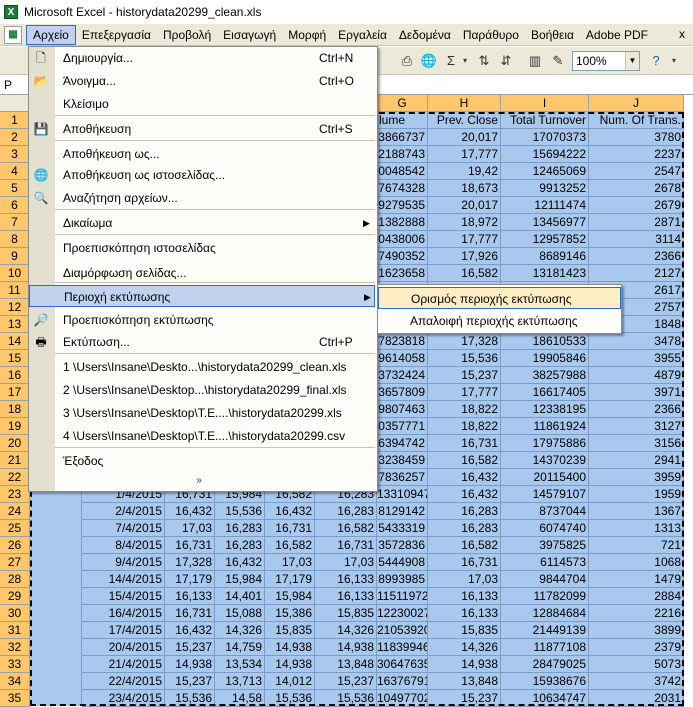  Describe the element at coordinates (123, 664) in the screenshot. I see `cell: 21/4/2015` at that location.